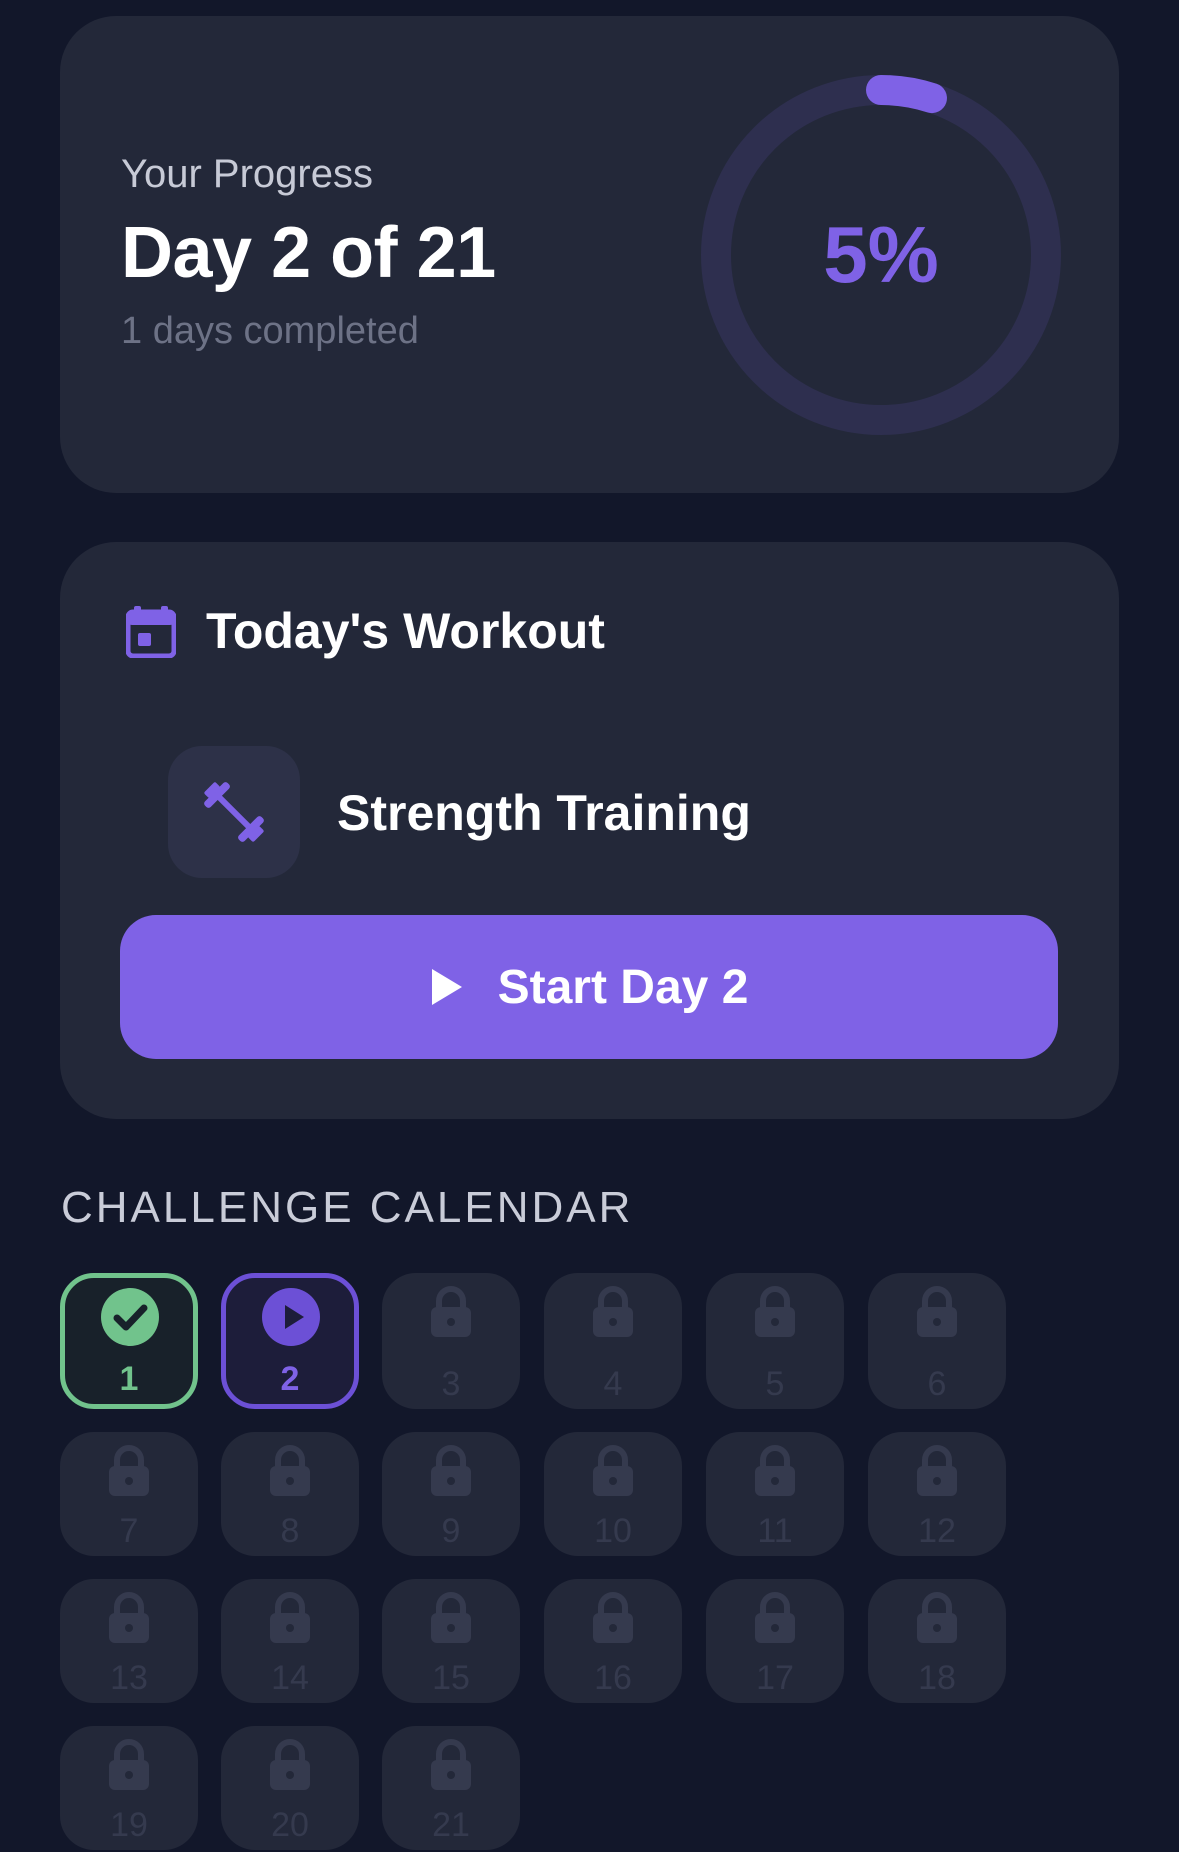 The image size is (1179, 1852). I want to click on calendar-day-11: 11, so click(775, 1494).